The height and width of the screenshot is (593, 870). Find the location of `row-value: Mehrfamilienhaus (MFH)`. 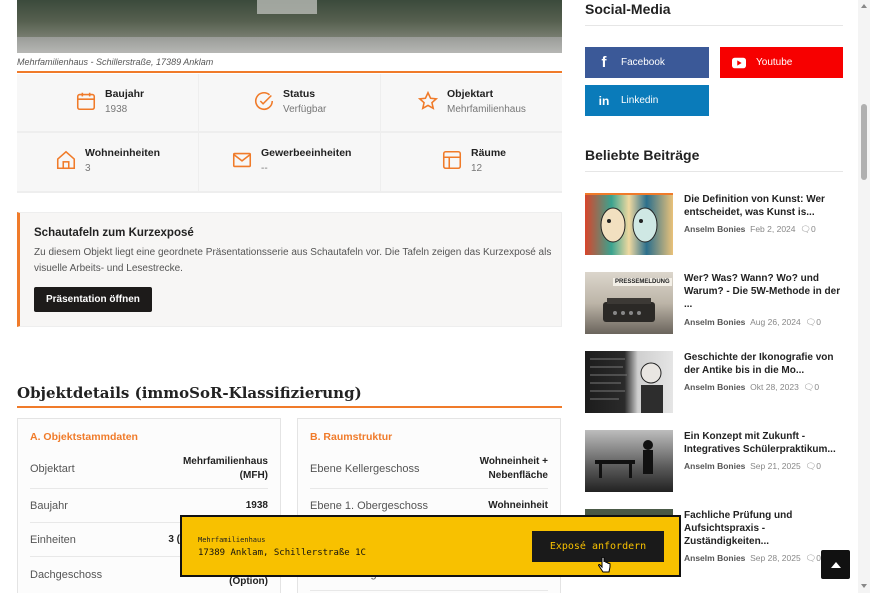

row-value: Mehrfamilienhaus (MFH) is located at coordinates (225, 468).